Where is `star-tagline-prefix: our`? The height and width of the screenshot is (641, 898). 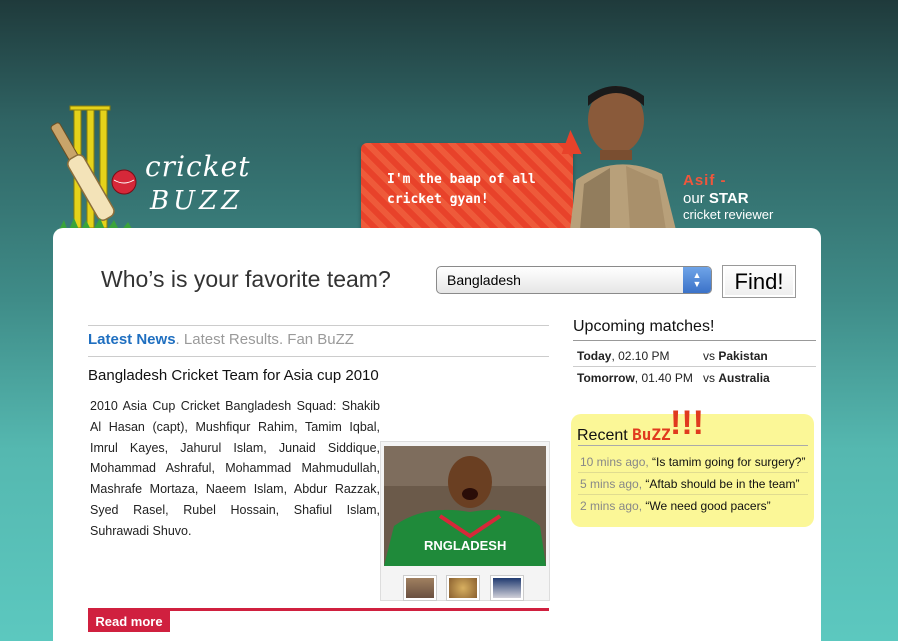 star-tagline-prefix: our is located at coordinates (696, 198).